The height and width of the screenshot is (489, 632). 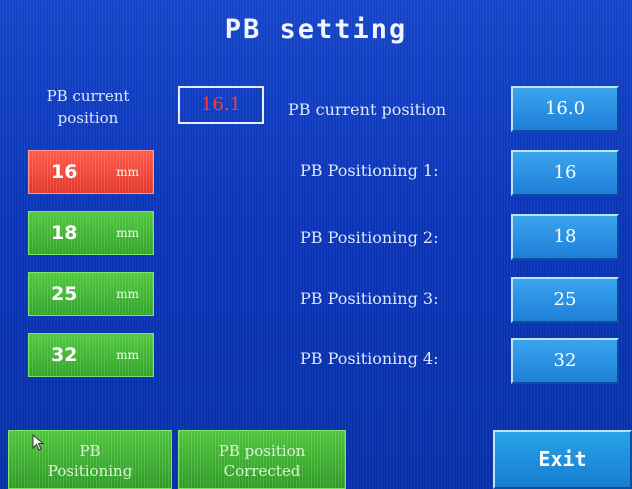 What do you see at coordinates (91, 294) in the screenshot?
I see `position-3-button: 25 mm` at bounding box center [91, 294].